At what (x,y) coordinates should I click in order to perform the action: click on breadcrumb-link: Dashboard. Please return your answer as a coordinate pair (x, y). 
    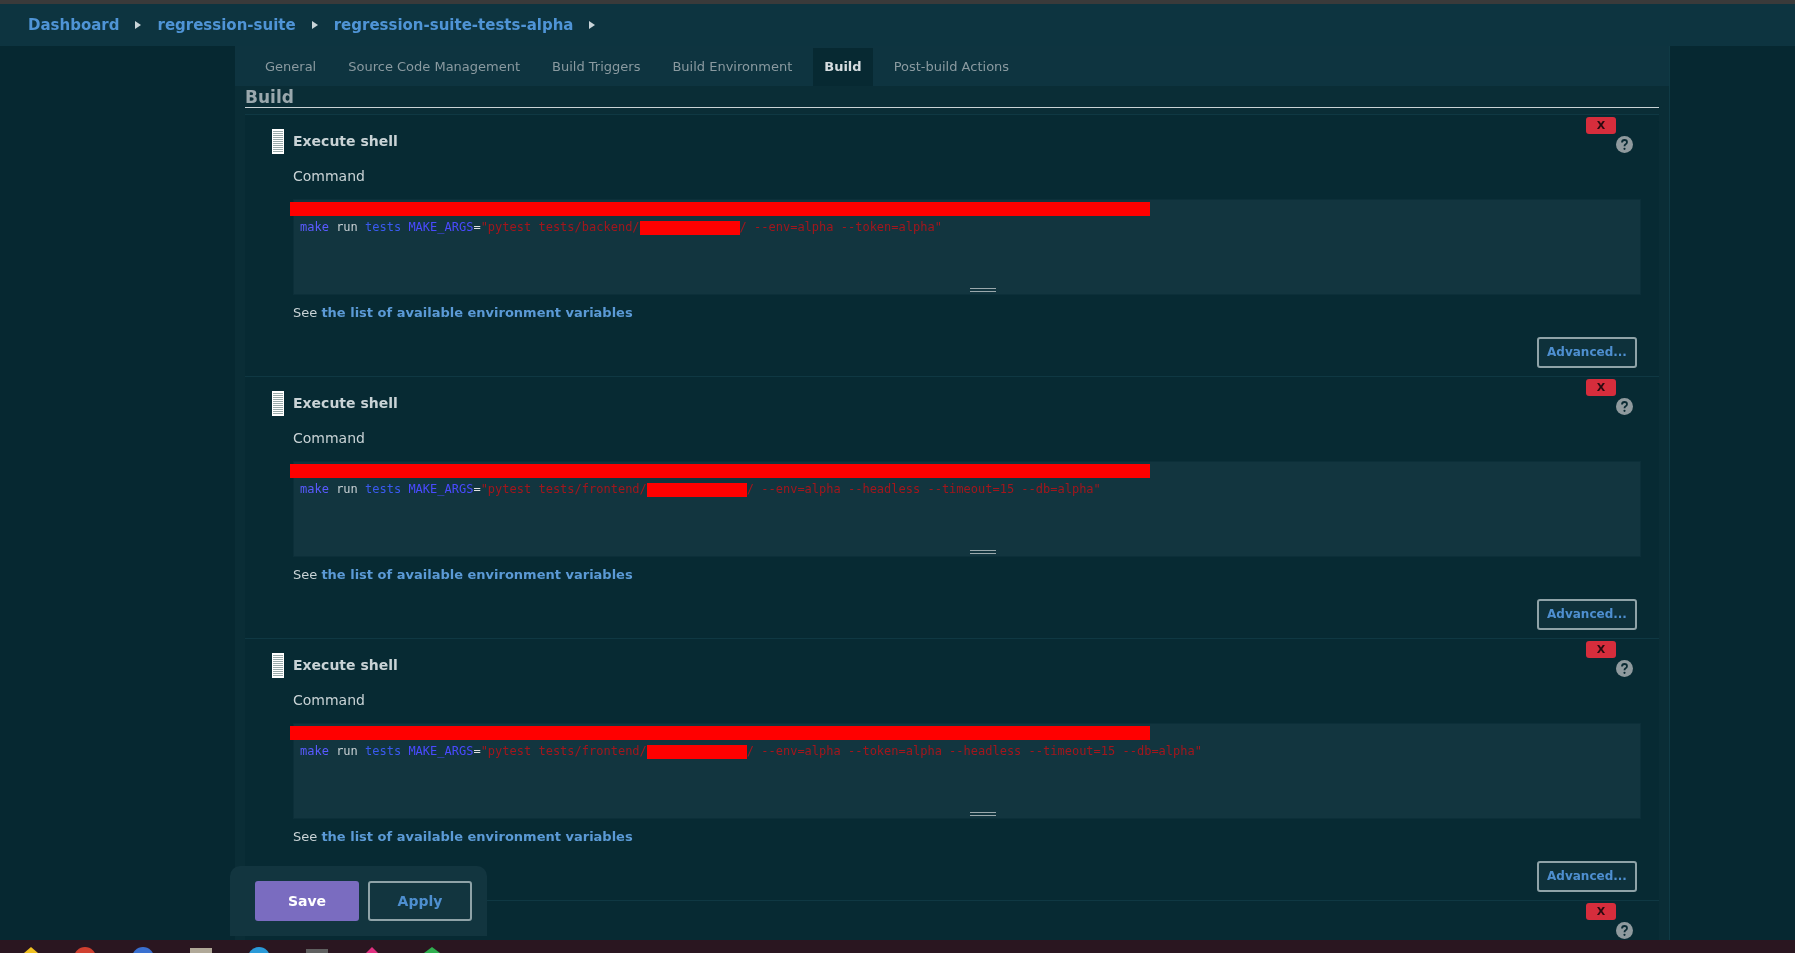
    Looking at the image, I should click on (74, 25).